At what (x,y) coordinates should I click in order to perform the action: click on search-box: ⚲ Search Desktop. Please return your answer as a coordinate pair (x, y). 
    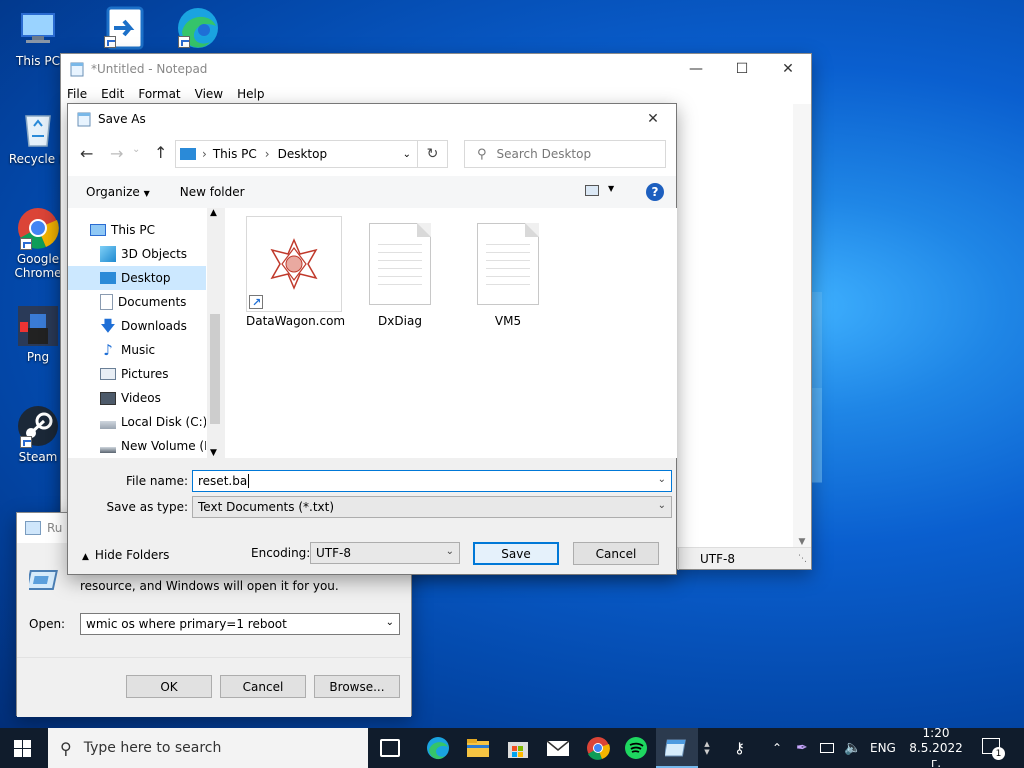
    Looking at the image, I should click on (565, 154).